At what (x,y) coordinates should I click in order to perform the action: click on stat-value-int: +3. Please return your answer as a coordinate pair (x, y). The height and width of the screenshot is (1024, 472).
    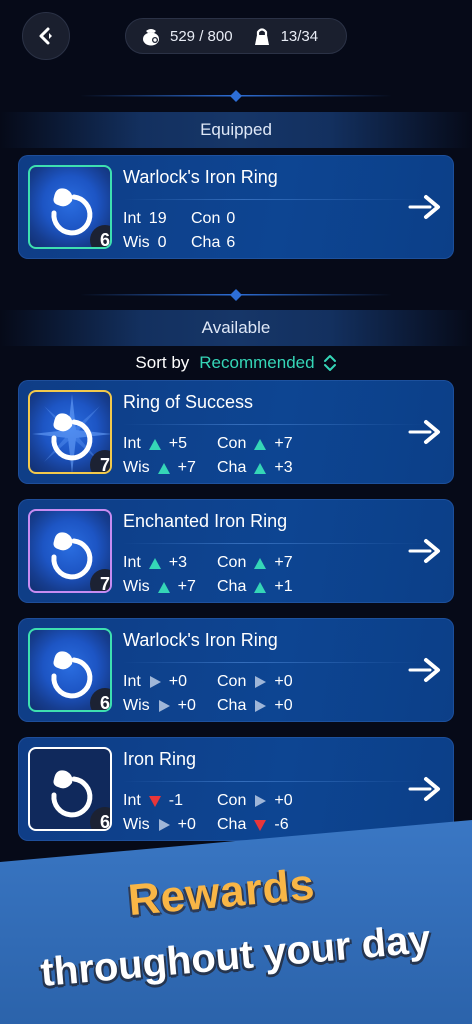
    Looking at the image, I should click on (178, 562).